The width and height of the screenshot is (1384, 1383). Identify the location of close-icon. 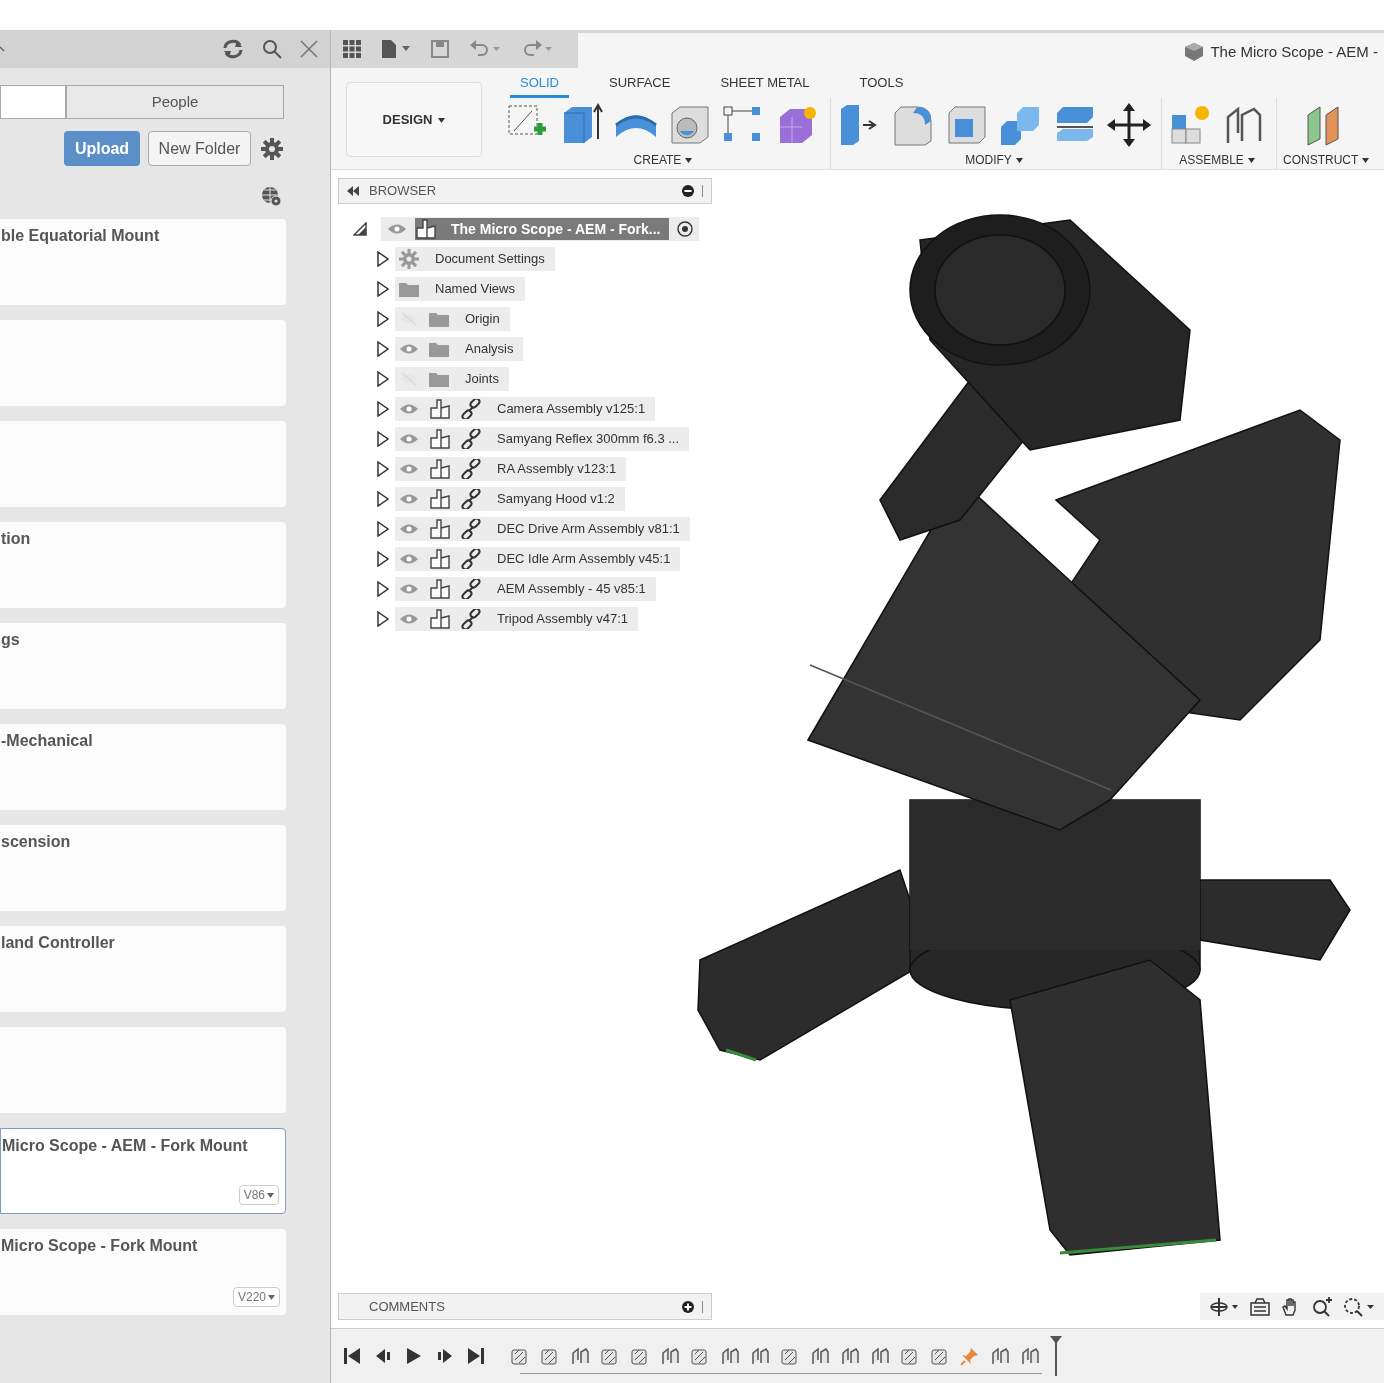
(309, 49).